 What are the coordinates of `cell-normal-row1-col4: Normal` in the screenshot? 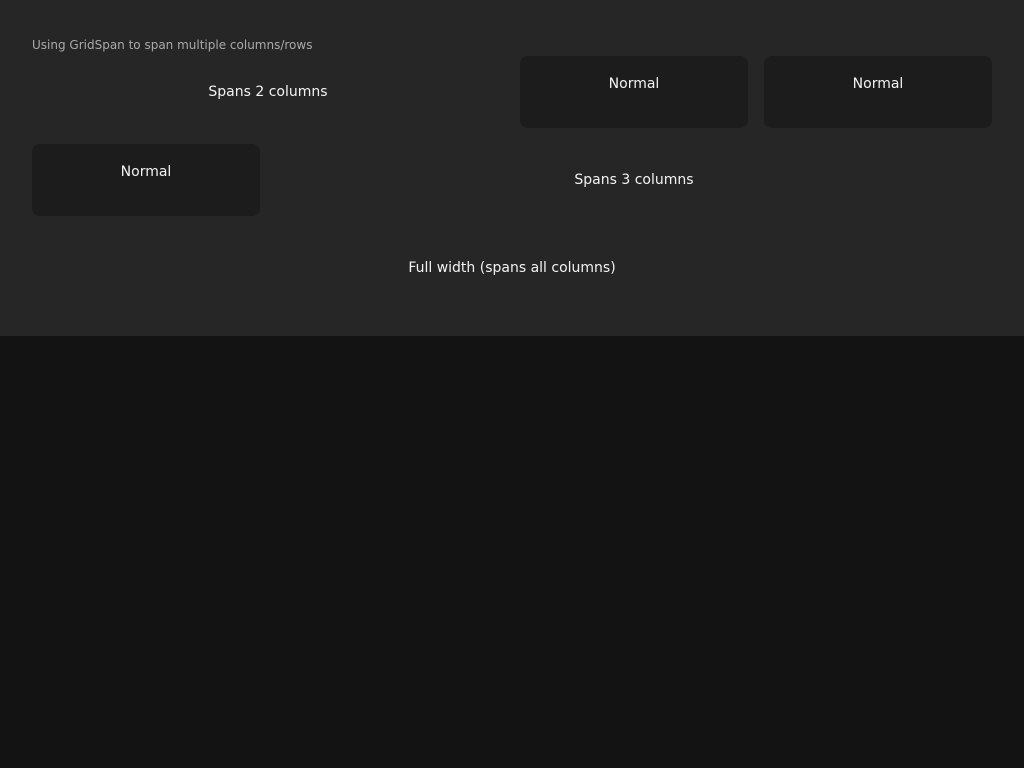 It's located at (878, 92).